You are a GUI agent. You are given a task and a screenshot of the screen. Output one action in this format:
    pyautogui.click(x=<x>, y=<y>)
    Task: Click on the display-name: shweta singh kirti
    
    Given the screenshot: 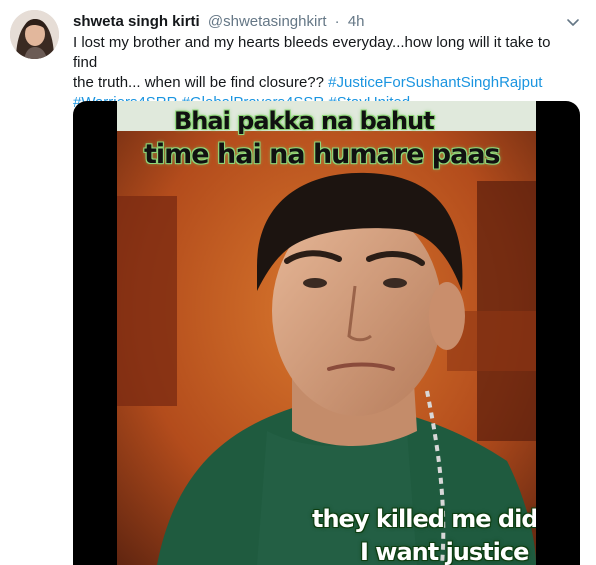 What is the action you would take?
    pyautogui.click(x=136, y=21)
    